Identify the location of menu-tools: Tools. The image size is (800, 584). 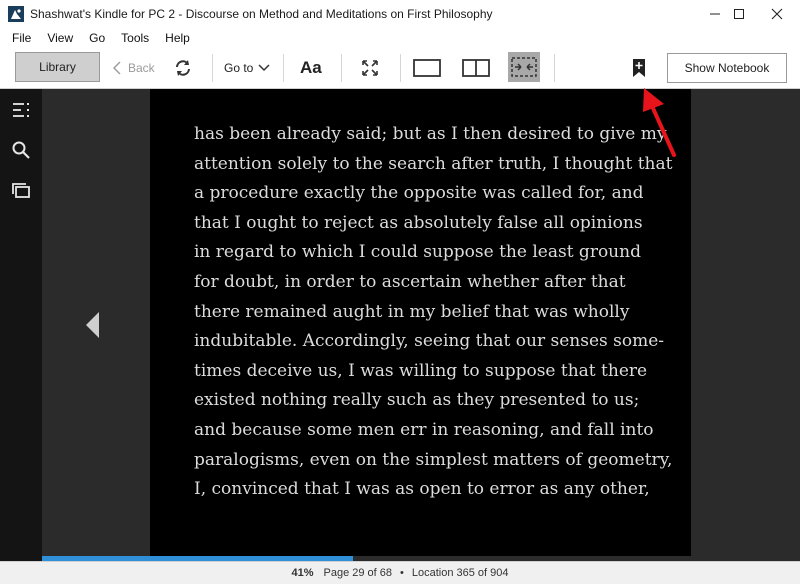
(135, 38).